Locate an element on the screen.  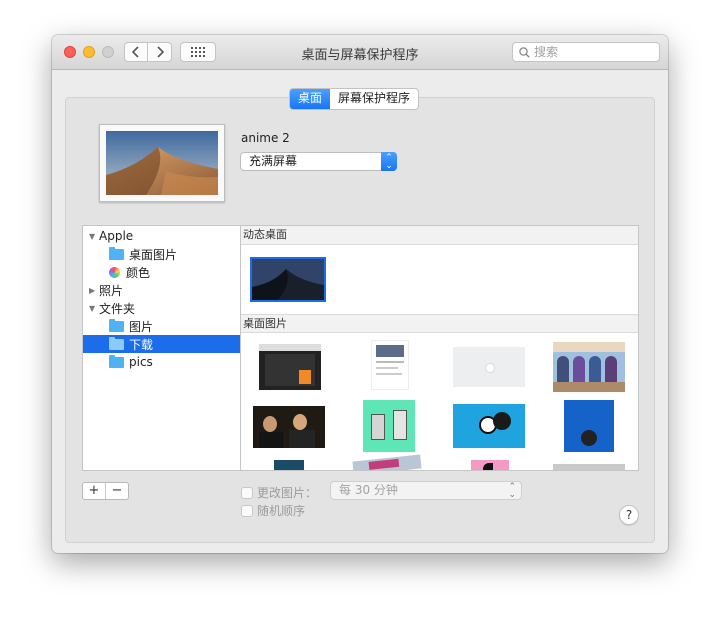
title-bar: 桌面与屏幕保护程序 is located at coordinates (360, 52).